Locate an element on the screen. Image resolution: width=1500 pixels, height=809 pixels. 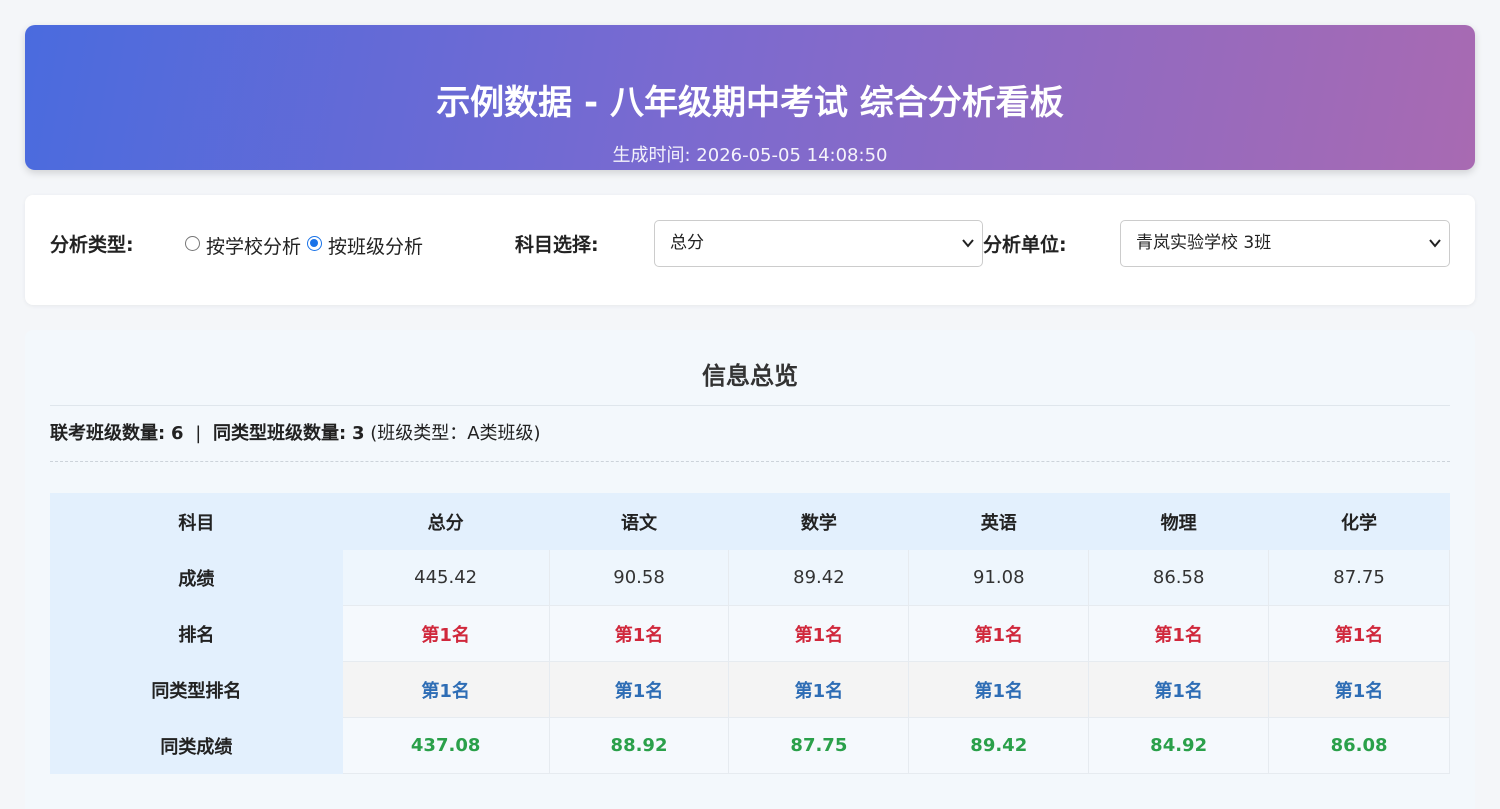
joint-count-value: 6 is located at coordinates (177, 433).